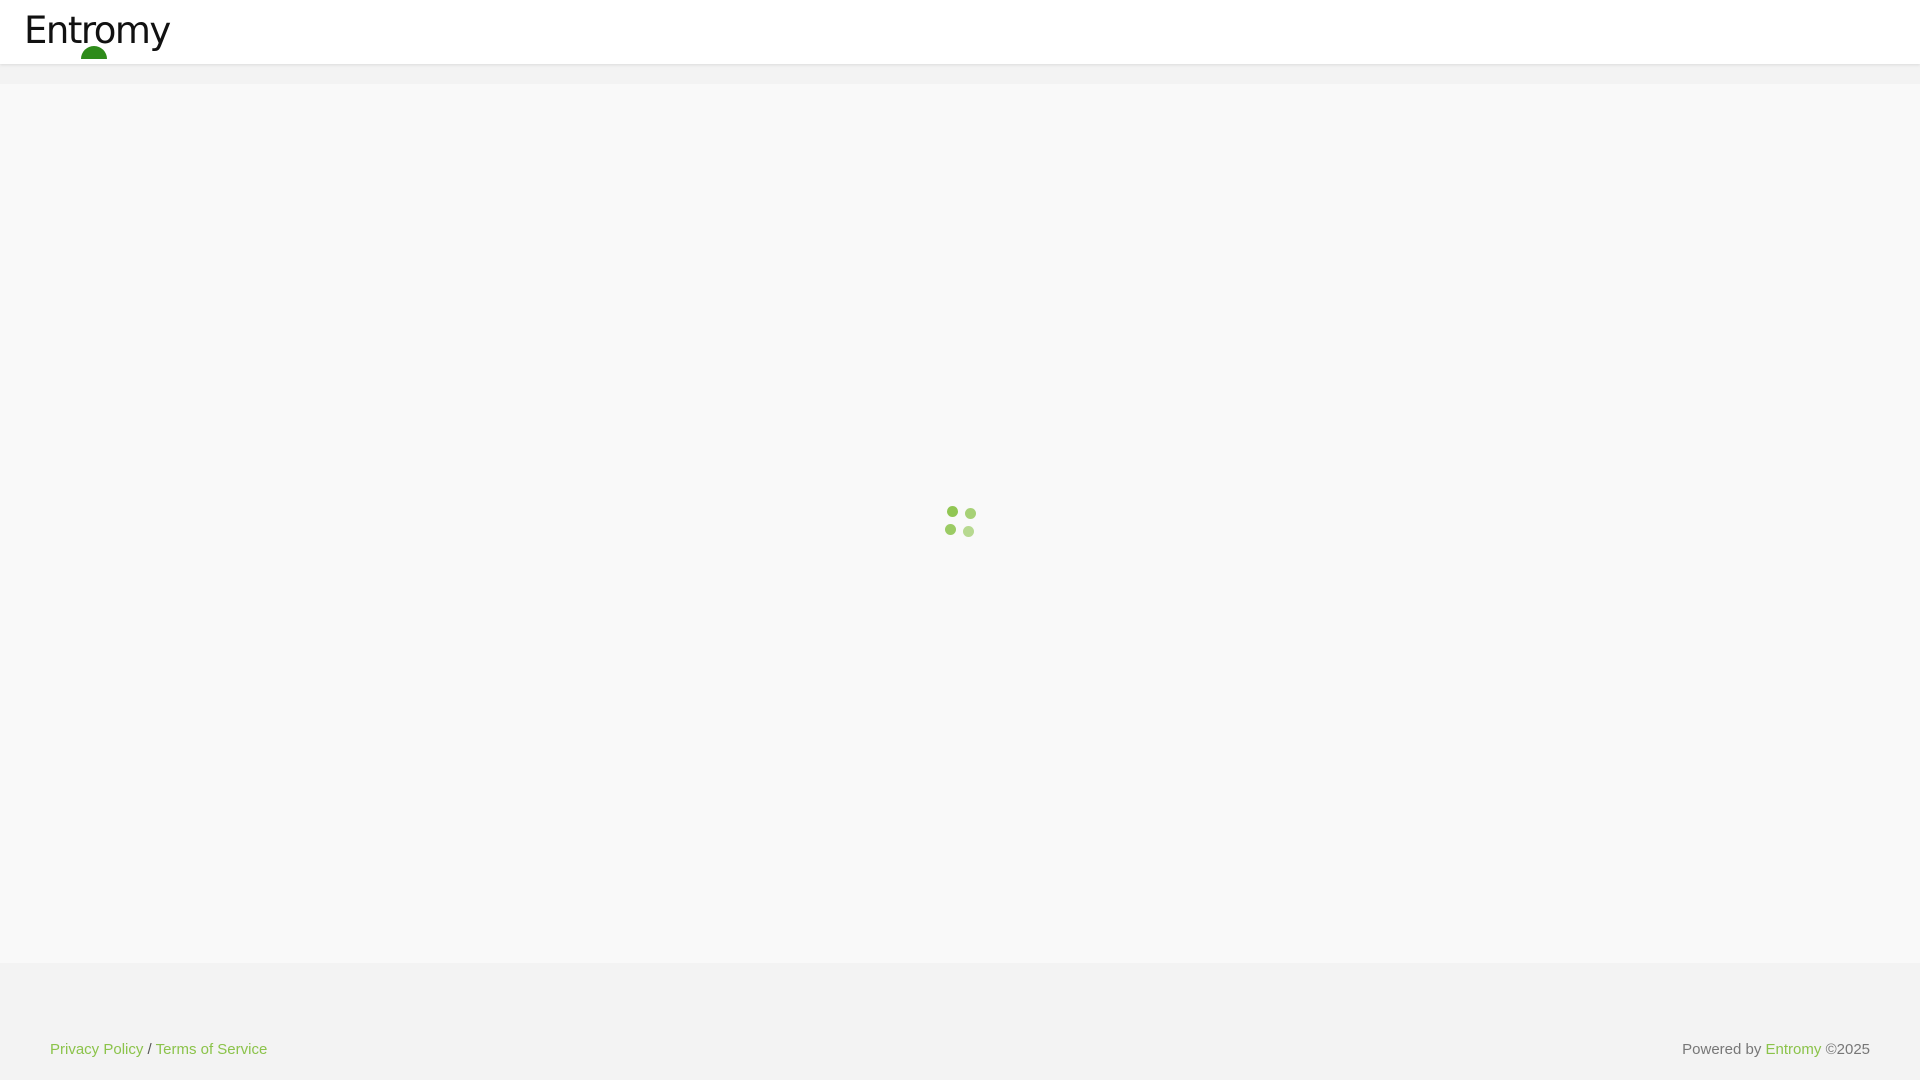 The width and height of the screenshot is (1920, 1080). What do you see at coordinates (960, 521) in the screenshot?
I see `loading-spinner-icon` at bounding box center [960, 521].